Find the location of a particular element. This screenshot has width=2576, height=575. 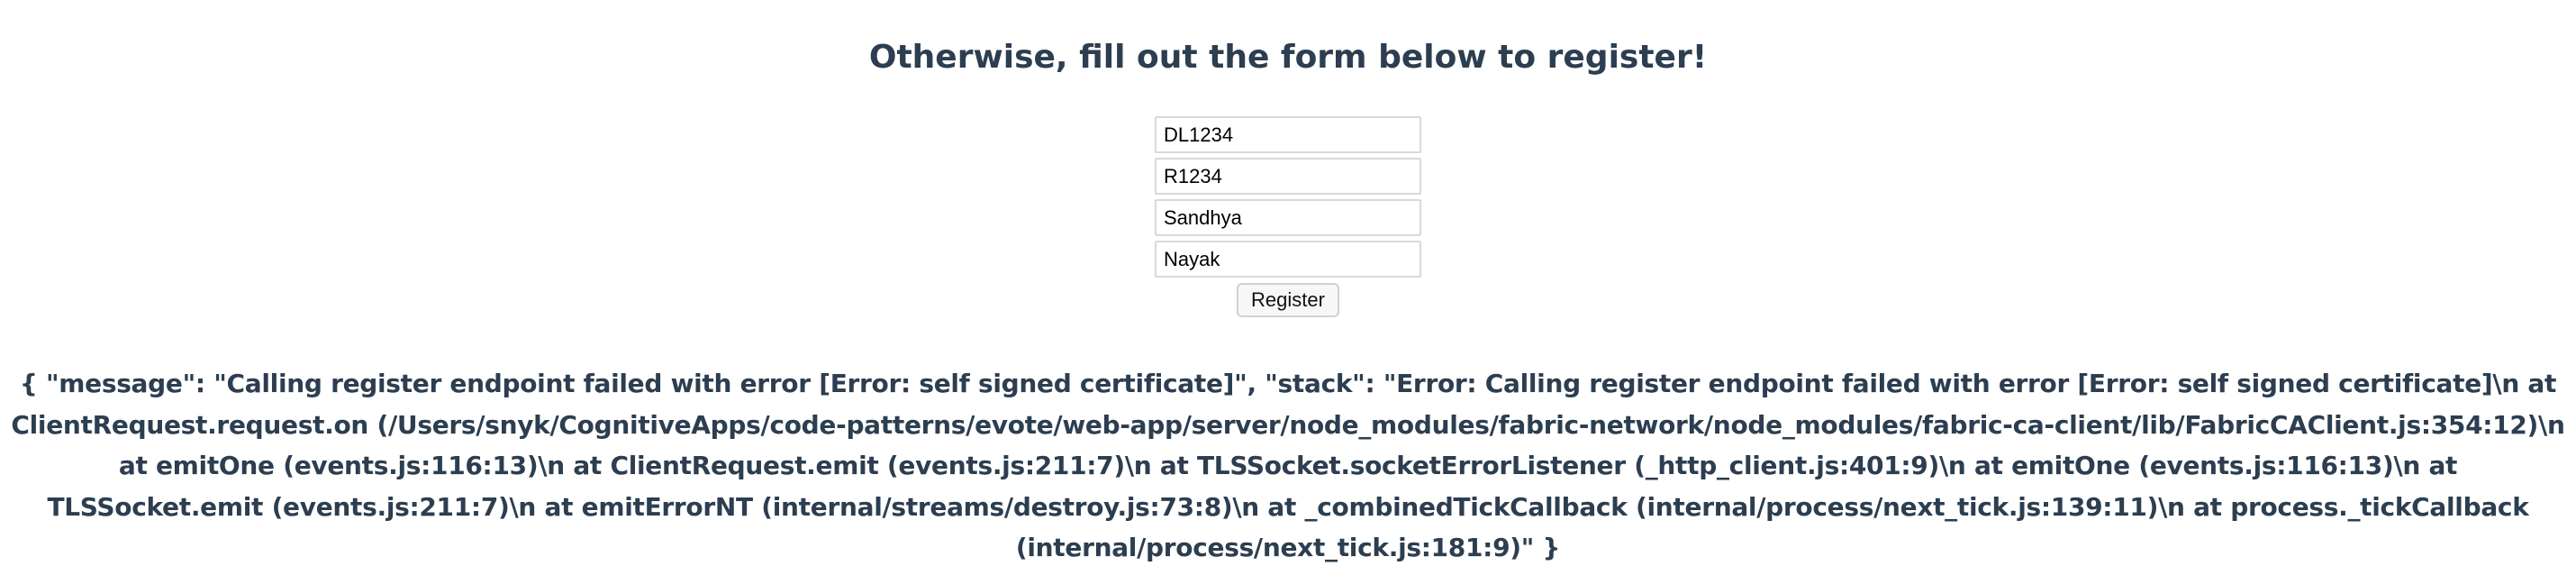

register-button: Register is located at coordinates (1288, 300).